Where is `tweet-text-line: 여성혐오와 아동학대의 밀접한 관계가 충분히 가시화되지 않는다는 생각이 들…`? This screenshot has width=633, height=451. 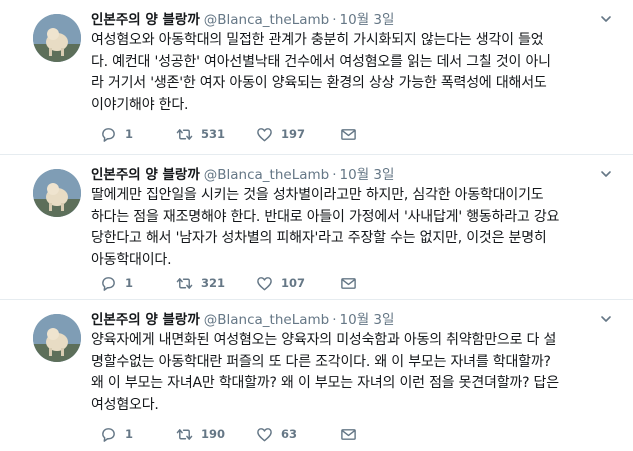 tweet-text-line: 여성혐오와 아동학대의 밀접한 관계가 충분히 가시화되지 않는다는 생각이 들… is located at coordinates (317, 40).